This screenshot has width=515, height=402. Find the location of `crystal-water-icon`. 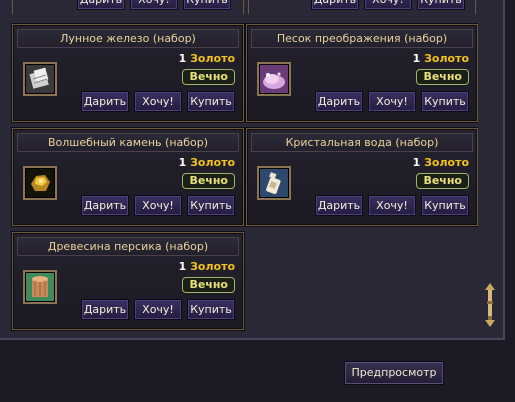

crystal-water-icon is located at coordinates (274, 183).